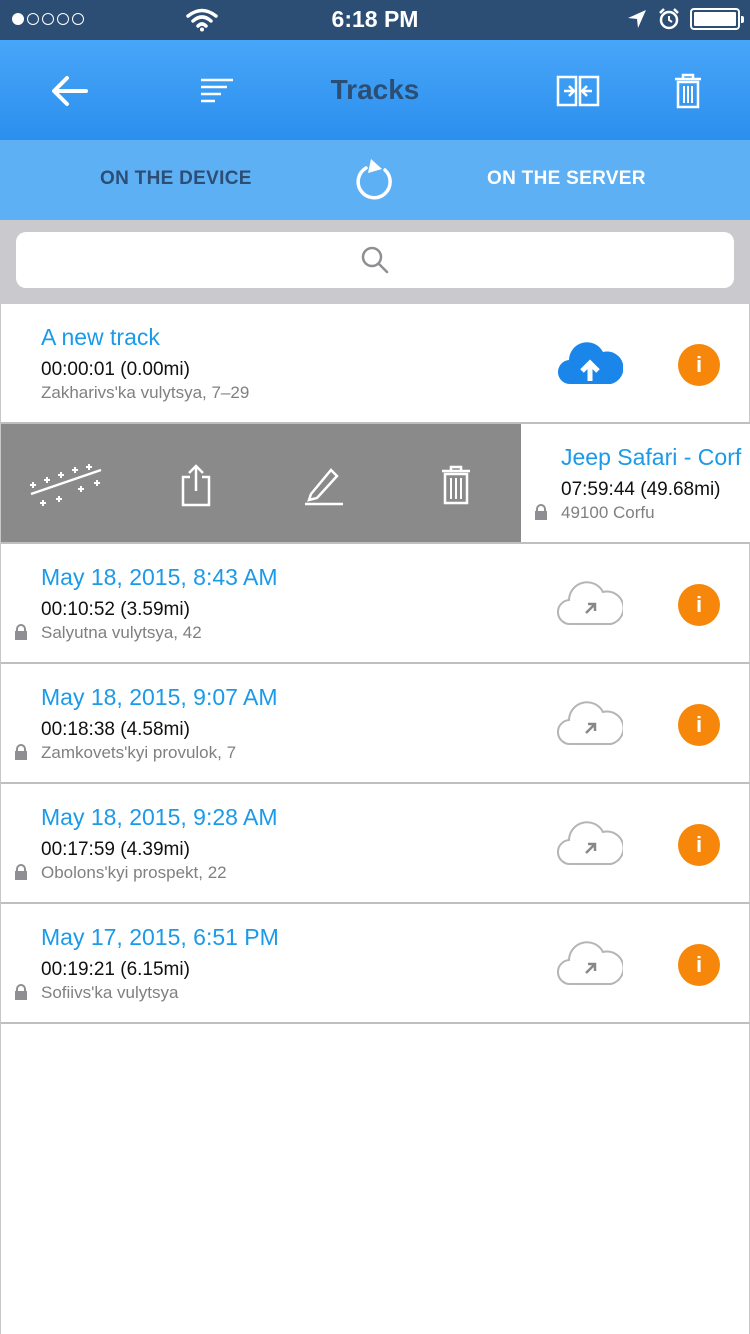 The height and width of the screenshot is (1334, 750). I want to click on page-title: Tracks, so click(375, 89).